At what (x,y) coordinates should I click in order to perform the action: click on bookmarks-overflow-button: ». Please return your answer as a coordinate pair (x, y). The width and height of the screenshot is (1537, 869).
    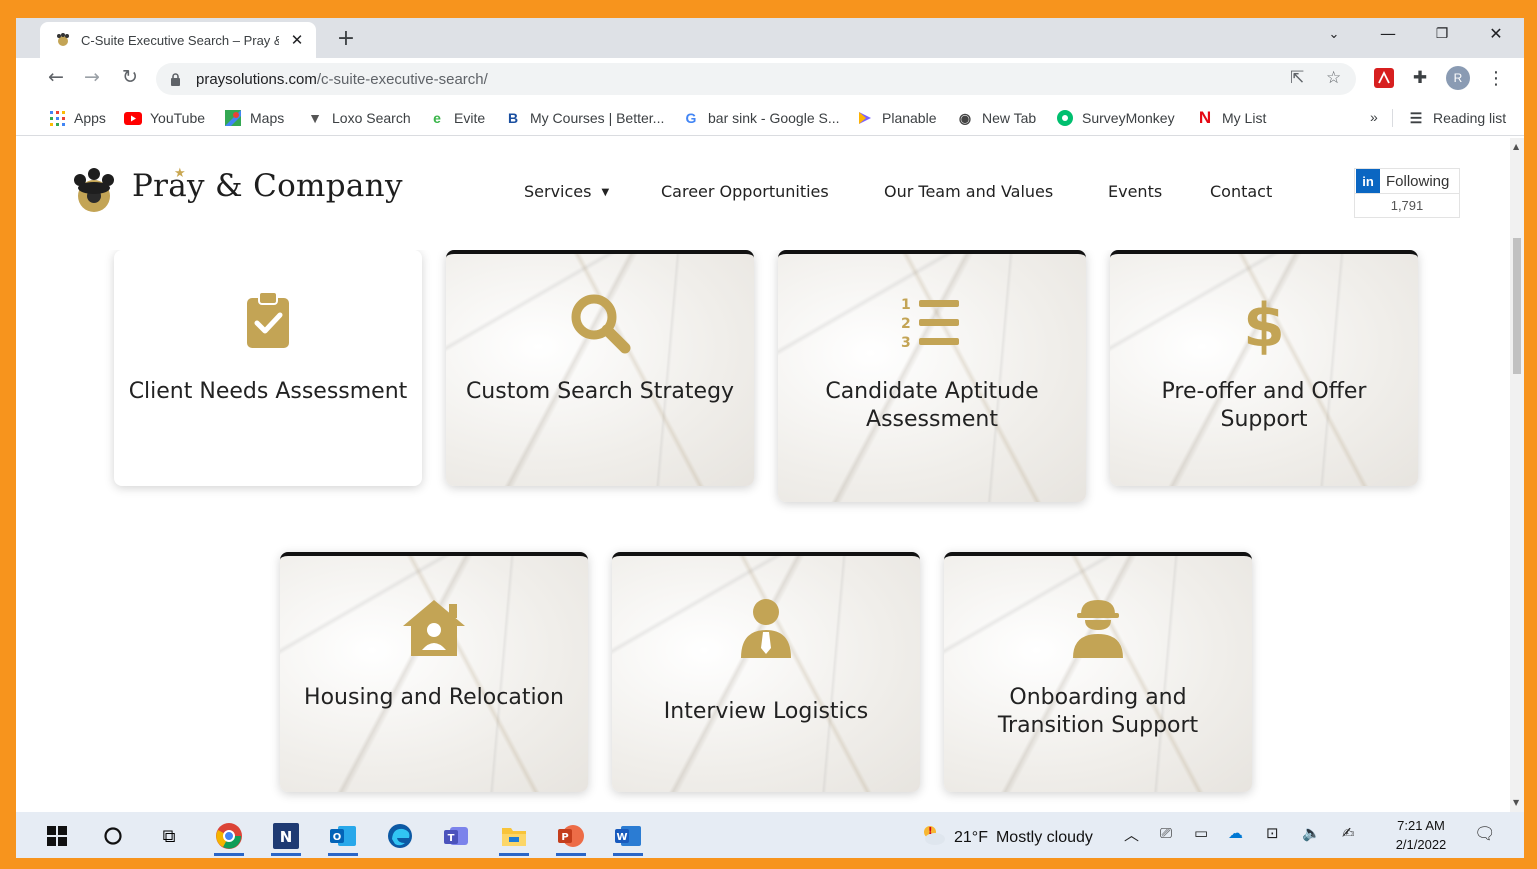
    Looking at the image, I should click on (1374, 117).